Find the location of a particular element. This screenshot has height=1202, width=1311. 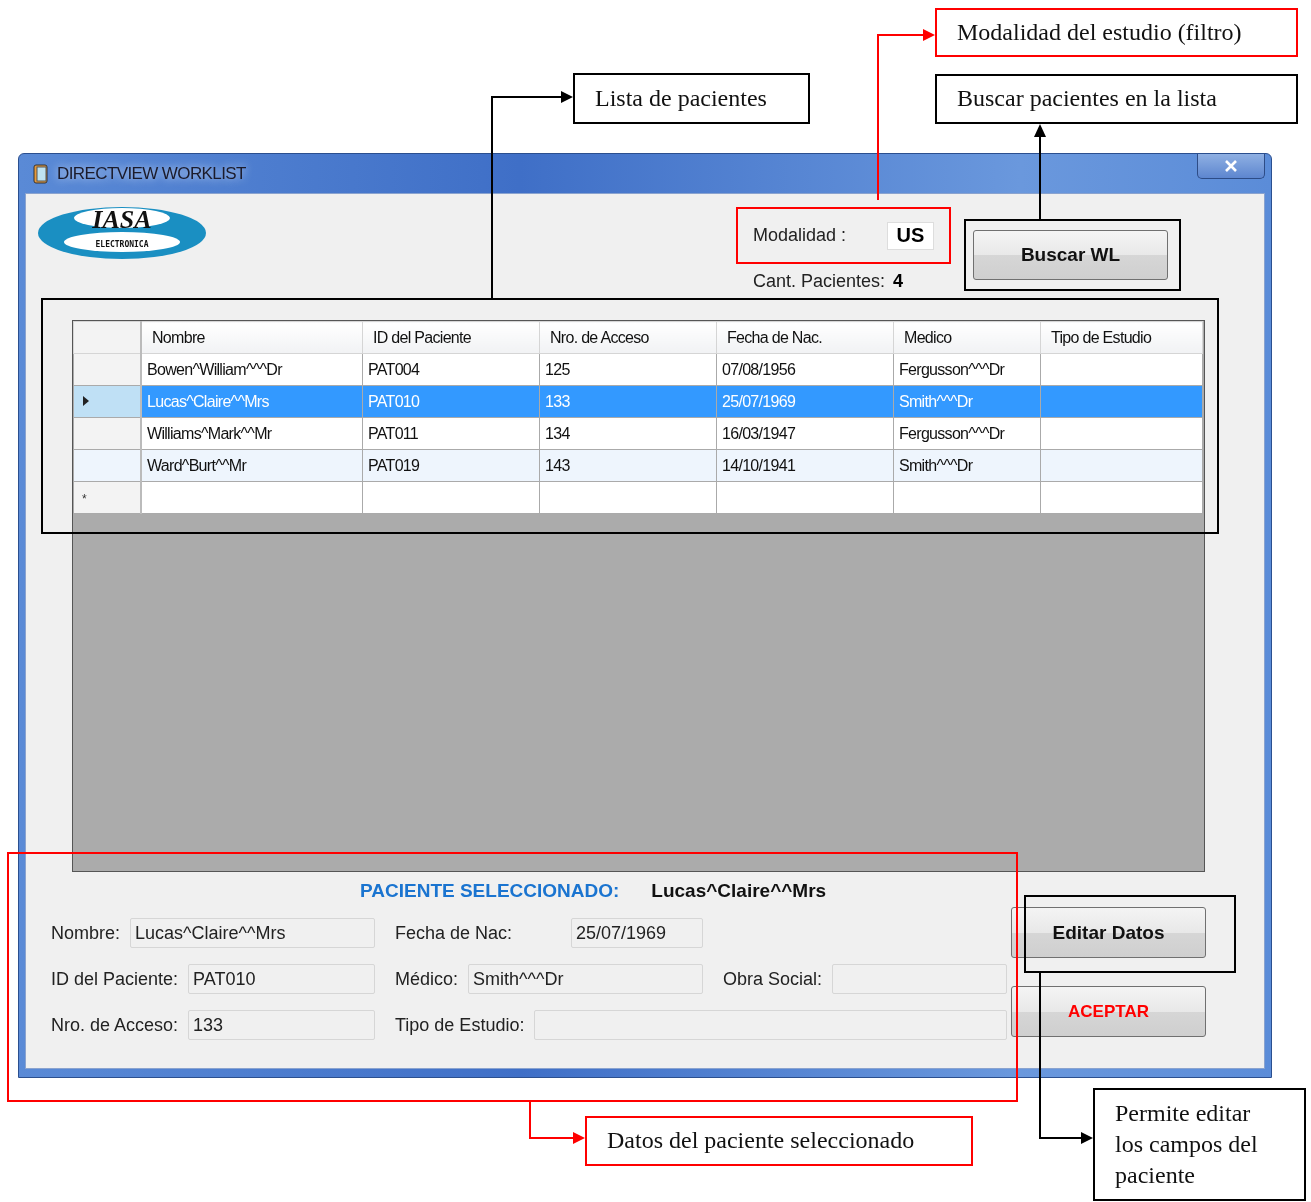

table-cell: PAT011 is located at coordinates (451, 433).